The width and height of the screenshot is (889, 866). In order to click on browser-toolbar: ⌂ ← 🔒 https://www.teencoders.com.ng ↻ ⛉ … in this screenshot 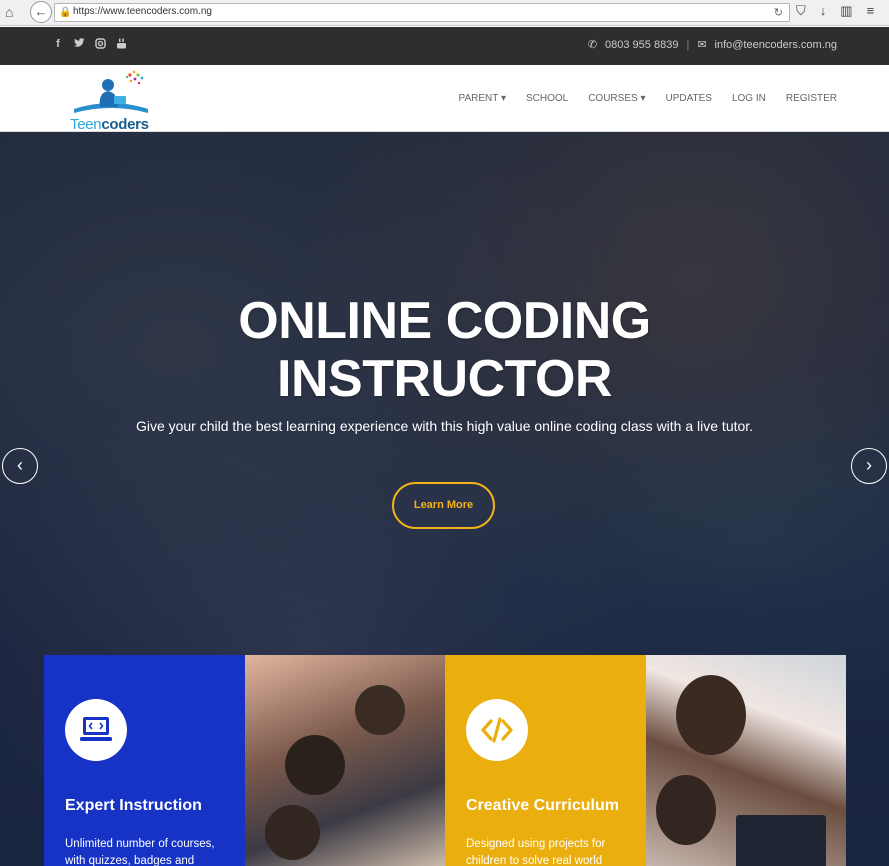, I will do `click(444, 13)`.